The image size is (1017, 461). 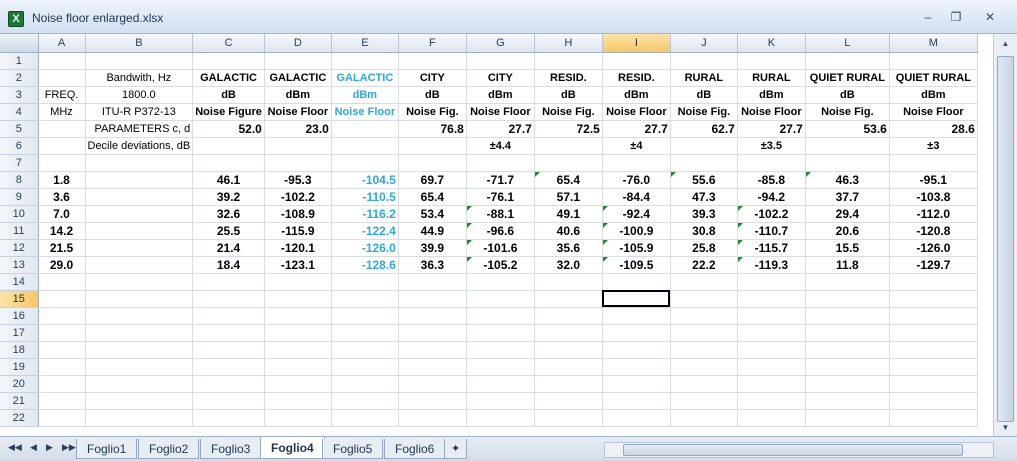 What do you see at coordinates (771, 333) in the screenshot?
I see `cell-k17` at bounding box center [771, 333].